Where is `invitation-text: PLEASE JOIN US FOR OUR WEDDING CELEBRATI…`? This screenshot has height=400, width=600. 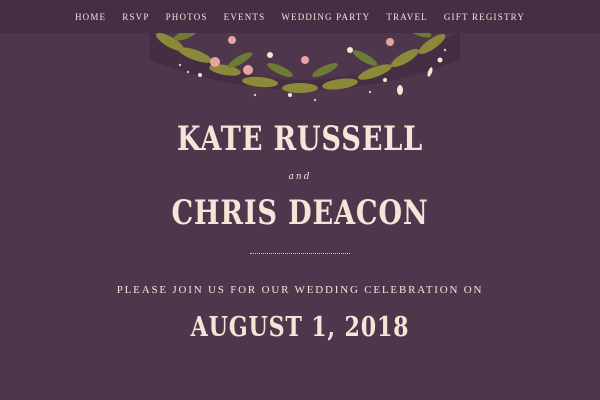 invitation-text: PLEASE JOIN US FOR OUR WEDDING CELEBRATI… is located at coordinates (300, 290).